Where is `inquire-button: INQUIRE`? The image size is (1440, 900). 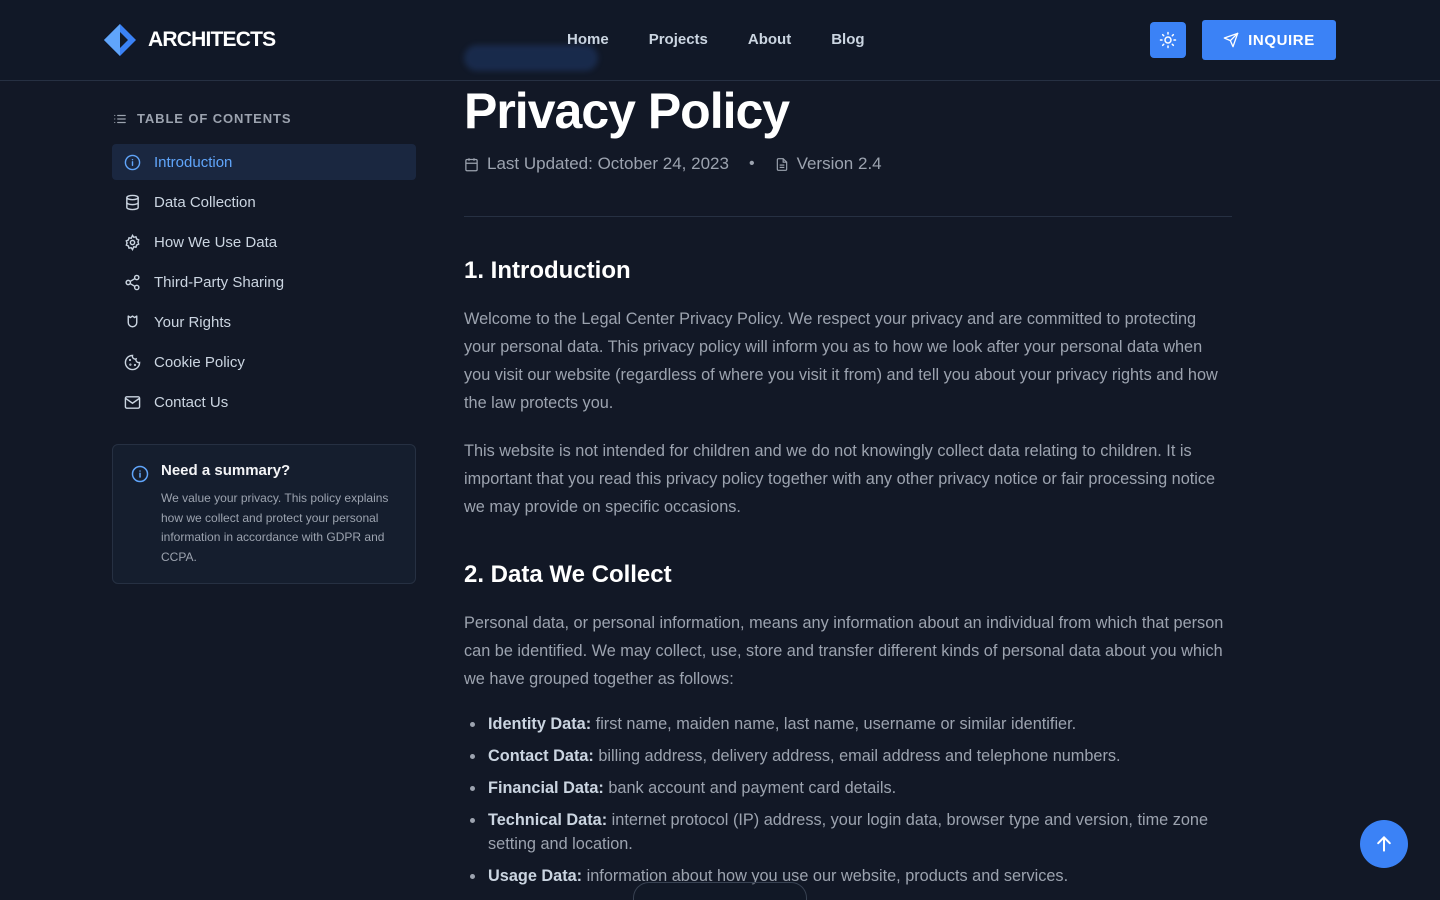 inquire-button: INQUIRE is located at coordinates (1269, 40).